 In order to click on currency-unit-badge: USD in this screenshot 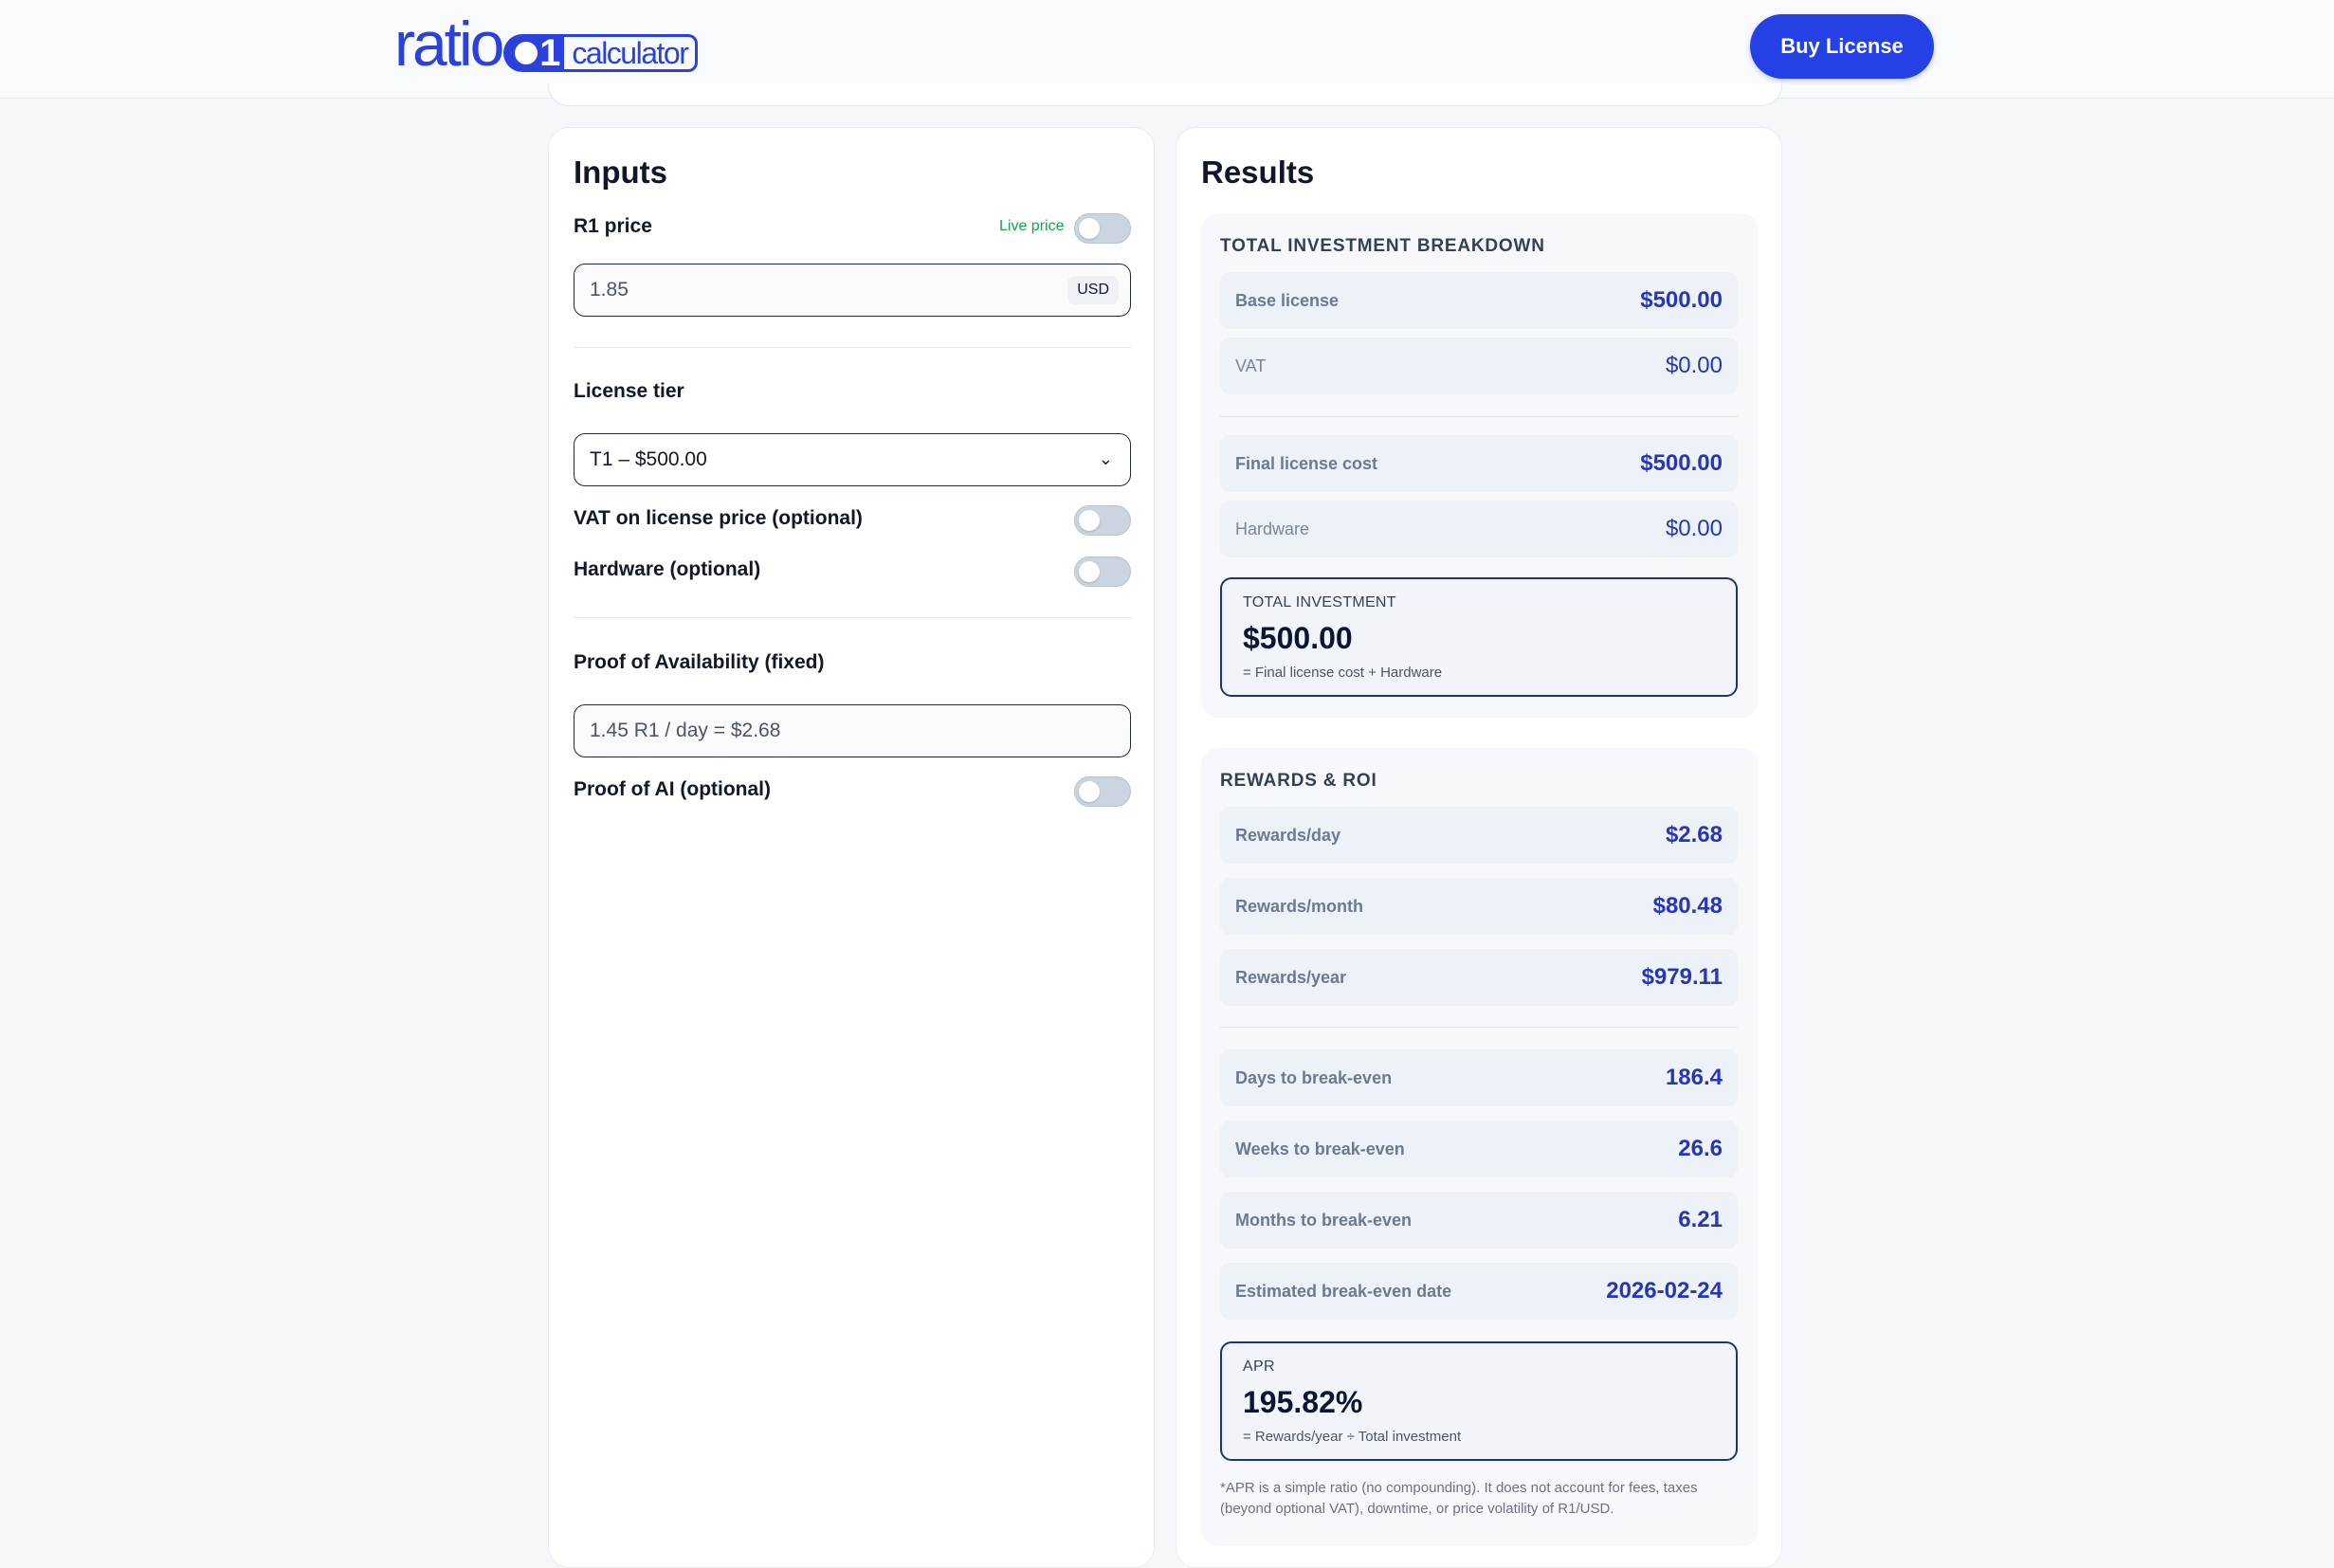, I will do `click(1093, 290)`.